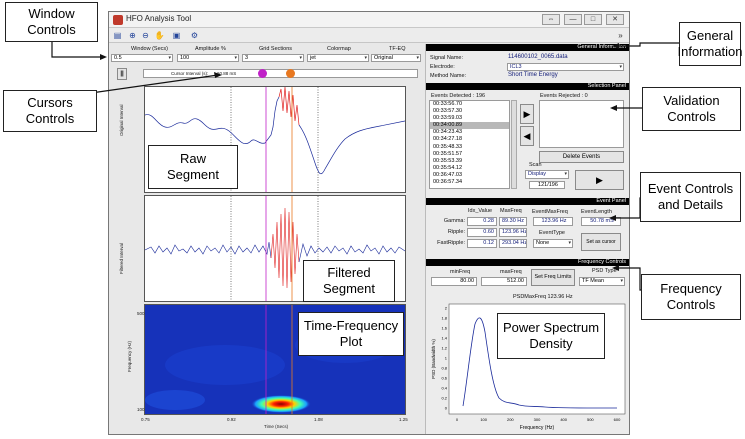  Describe the element at coordinates (349, 281) in the screenshot. I see `filtered-segment-callout: Filtered Segment` at that location.